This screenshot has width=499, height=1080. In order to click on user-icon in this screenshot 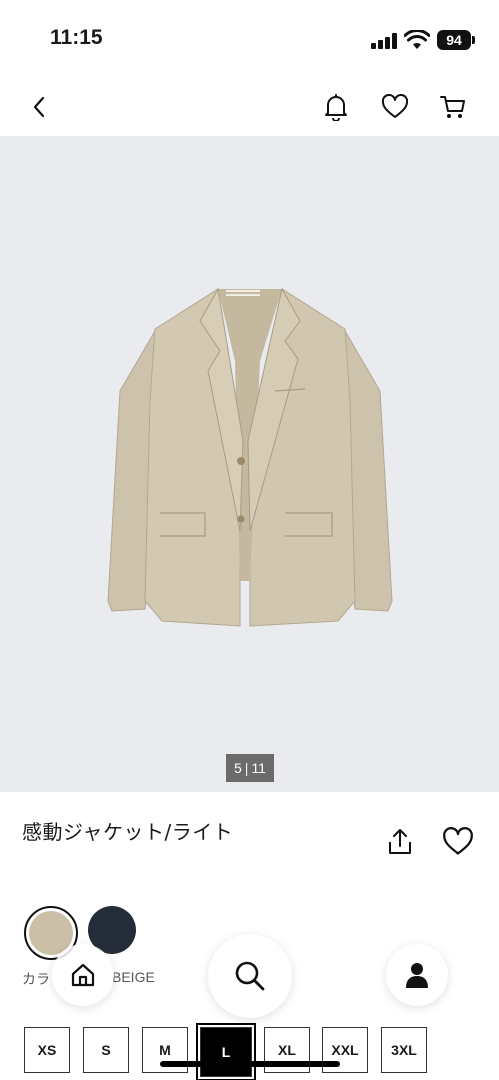, I will do `click(417, 975)`.